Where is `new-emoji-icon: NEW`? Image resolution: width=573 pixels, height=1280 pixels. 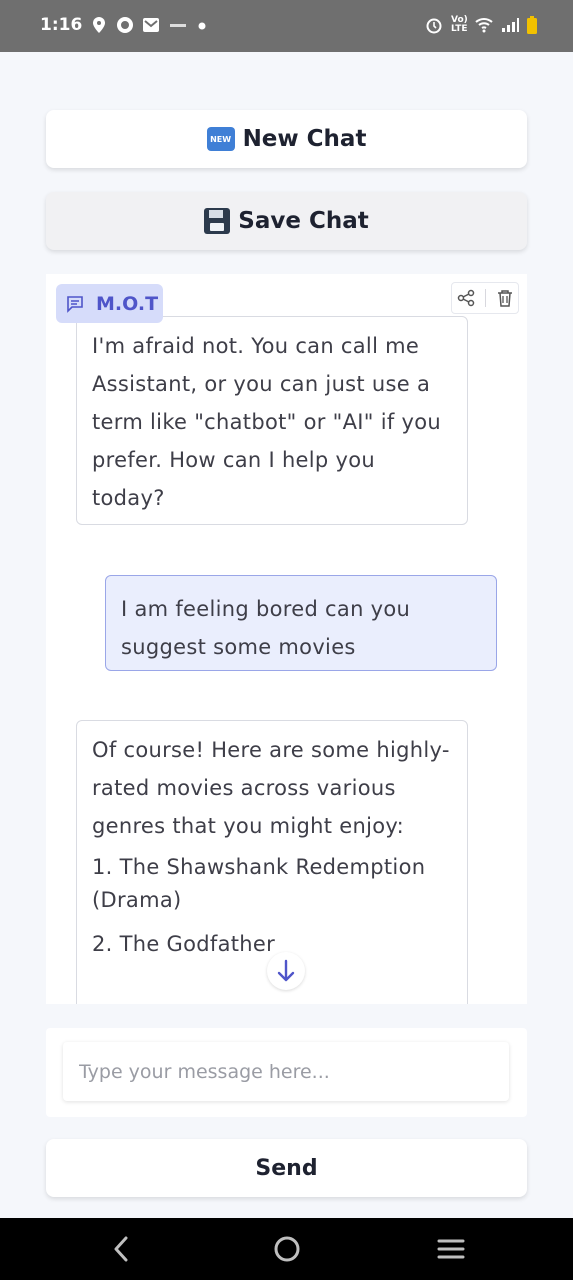
new-emoji-icon: NEW is located at coordinates (220, 139).